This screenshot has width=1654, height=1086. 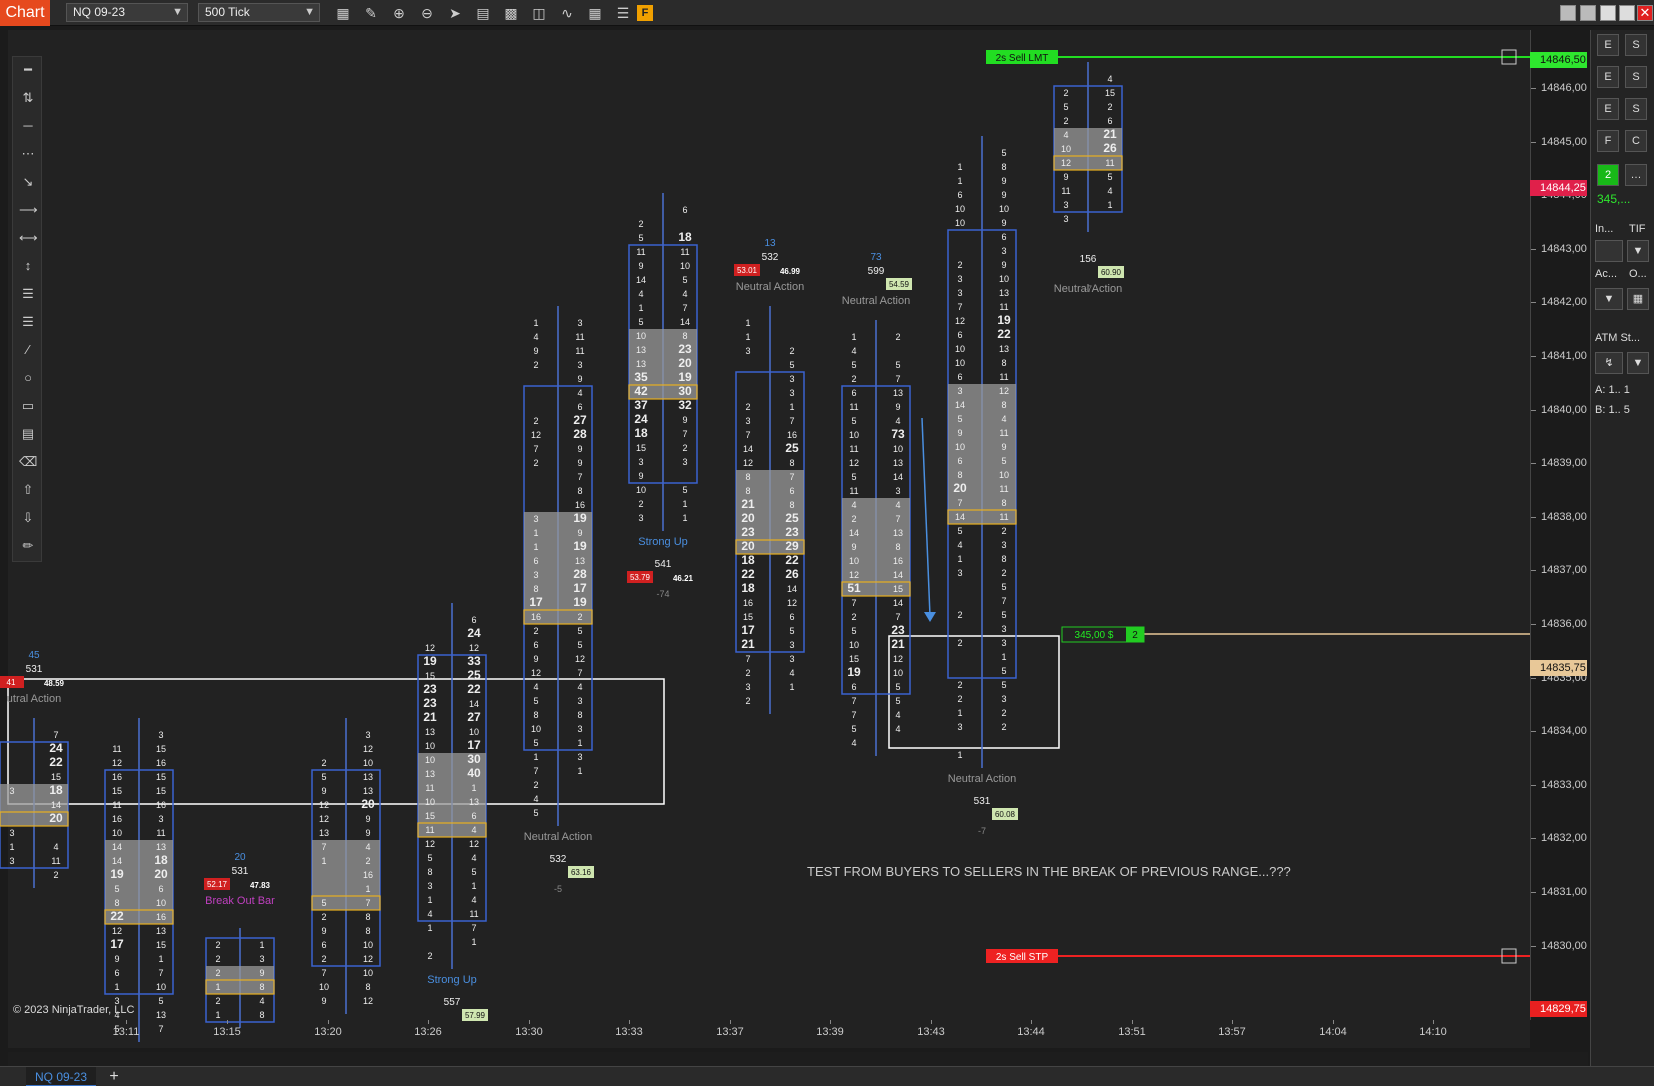 I want to click on bottom-tab-bar: NQ 09-23 +, so click(x=827, y=1076).